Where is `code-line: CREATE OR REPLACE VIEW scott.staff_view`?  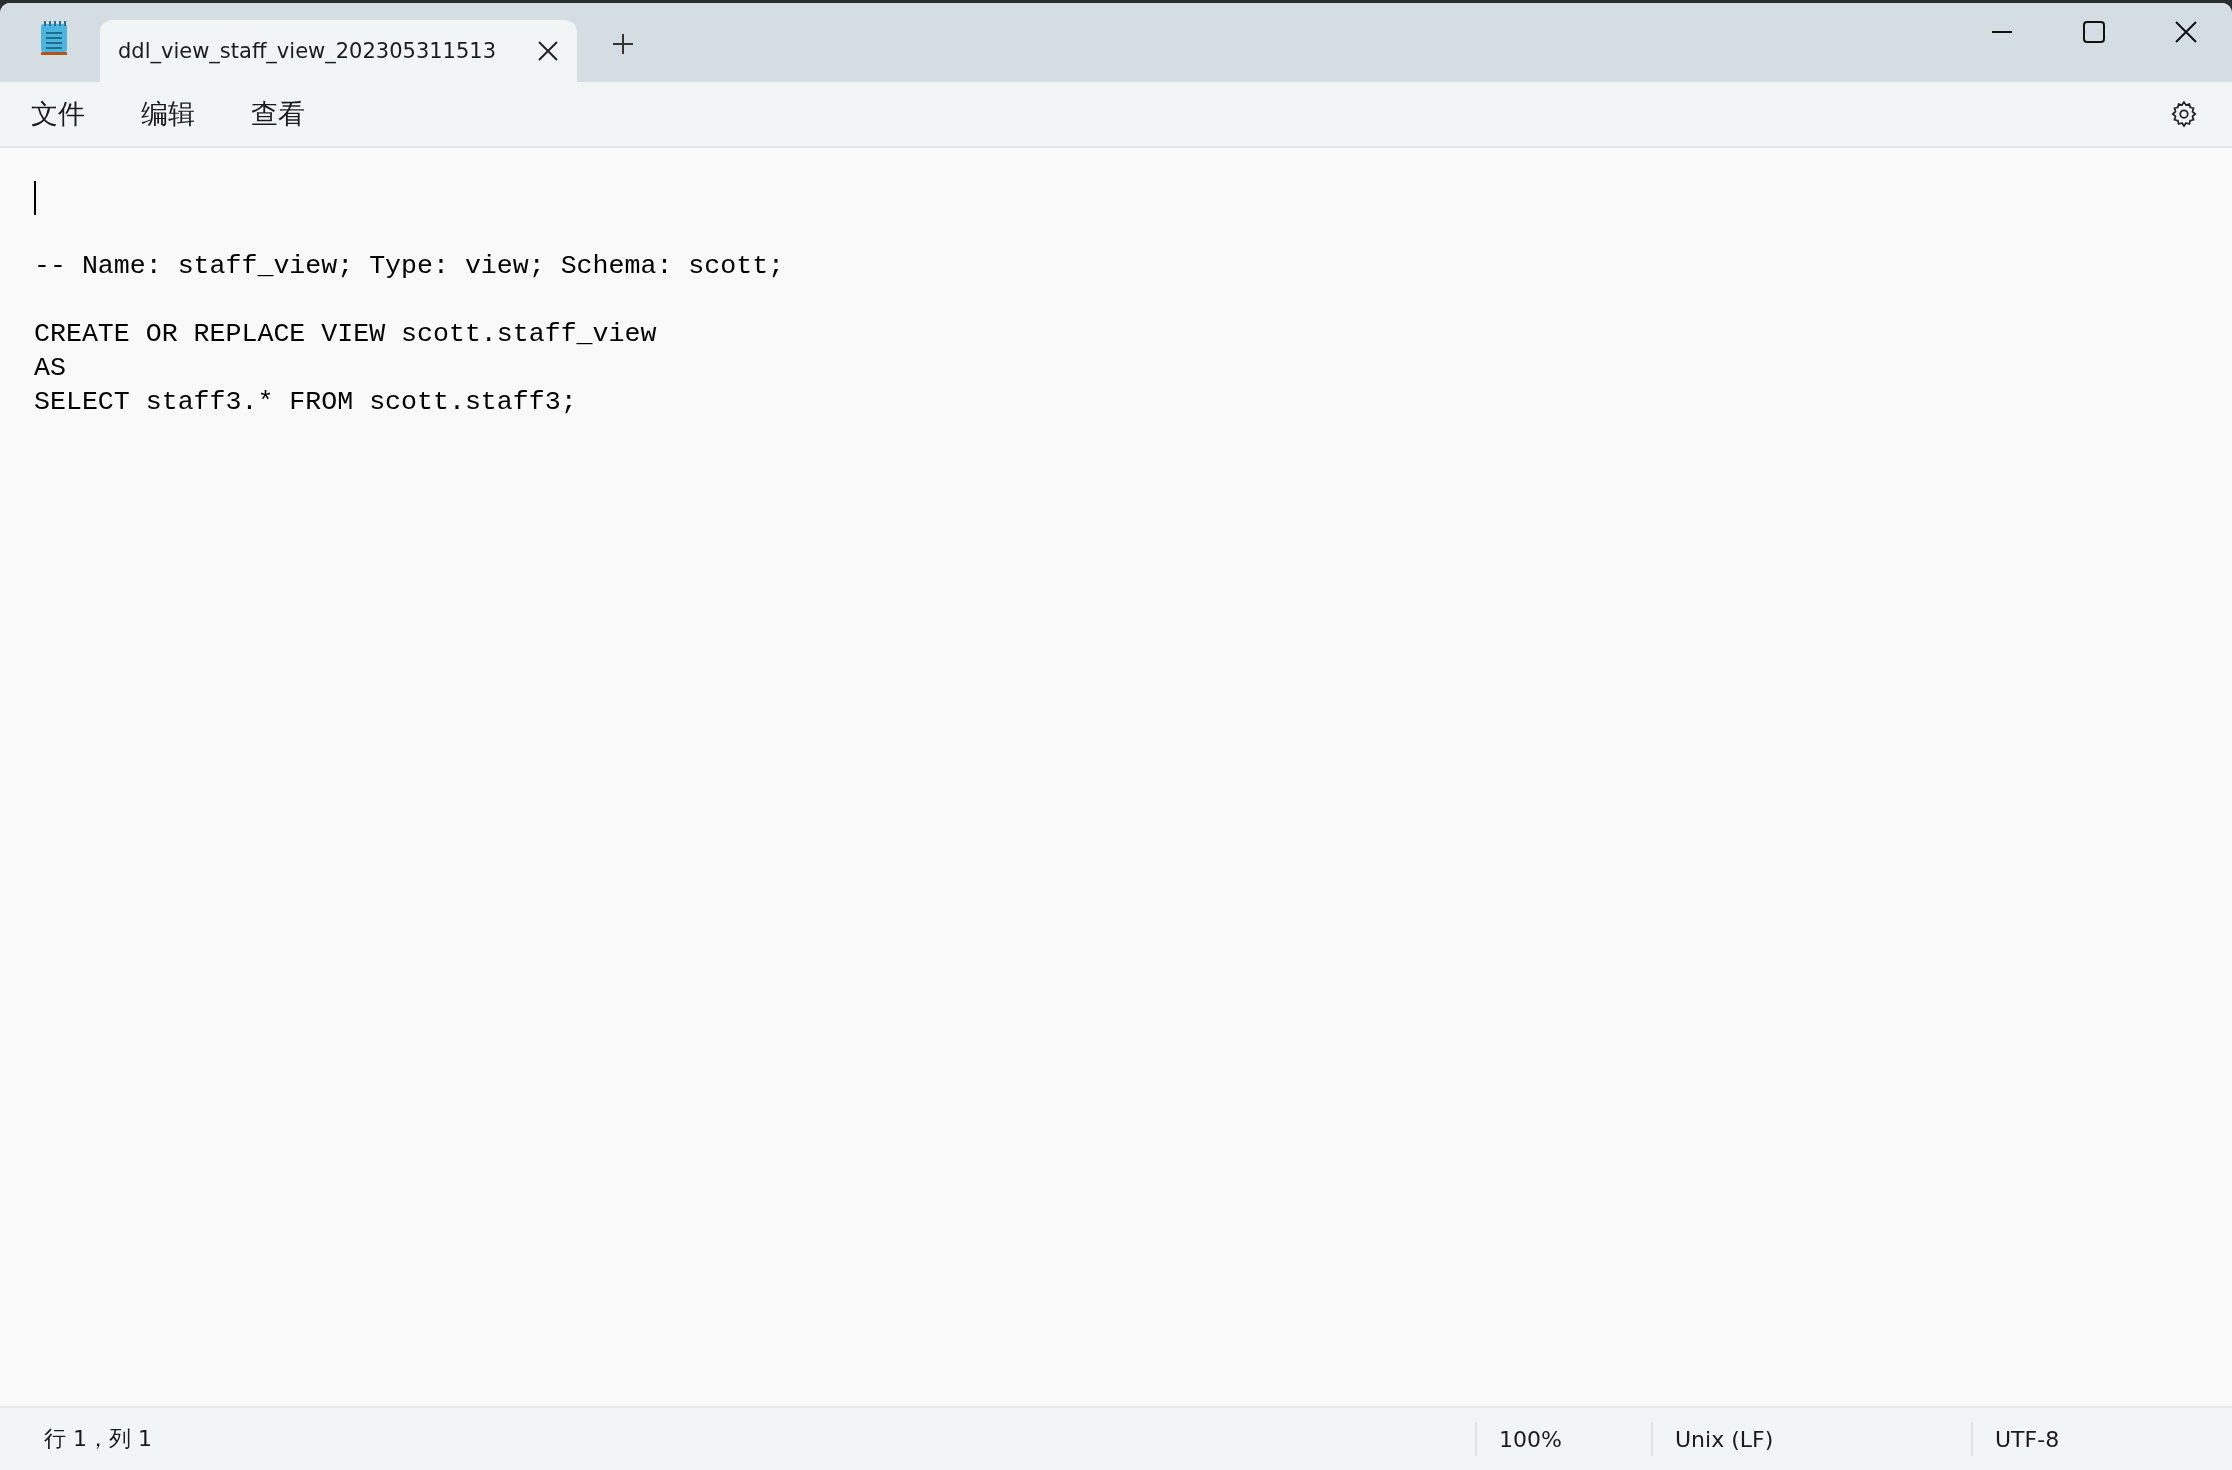 code-line: CREATE OR REPLACE VIEW scott.staff_view is located at coordinates (345, 334).